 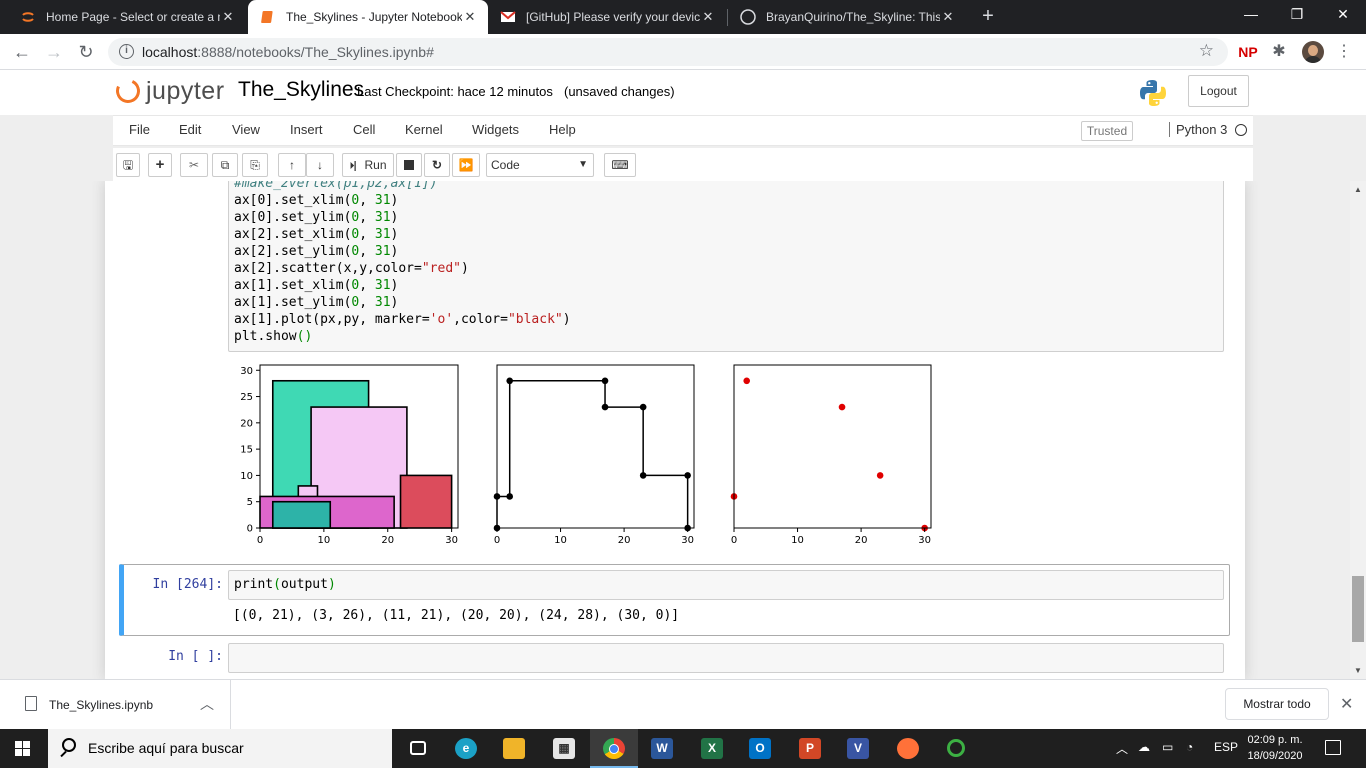 I want to click on x-tick-label: 10, so click(x=560, y=540).